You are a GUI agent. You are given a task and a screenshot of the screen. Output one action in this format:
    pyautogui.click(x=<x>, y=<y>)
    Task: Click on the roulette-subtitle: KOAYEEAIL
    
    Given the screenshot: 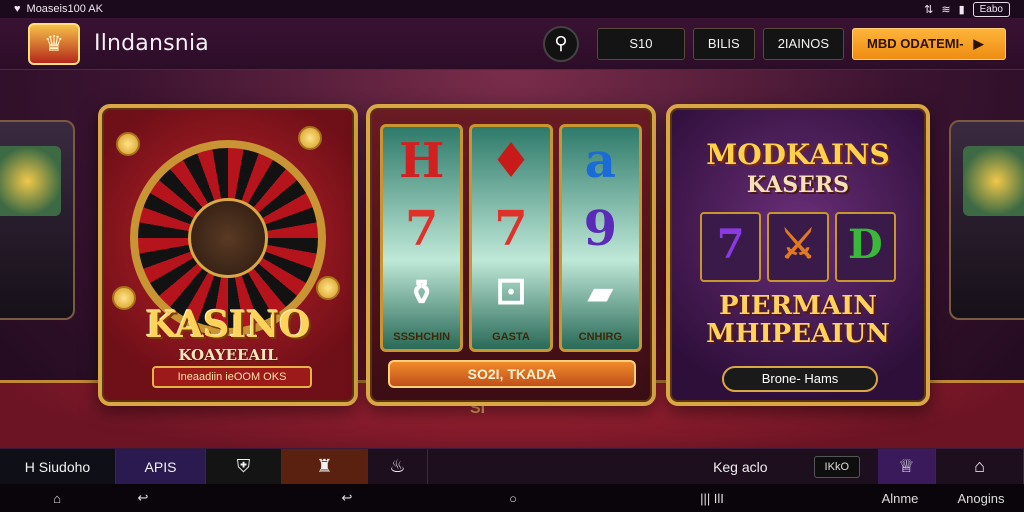 What is the action you would take?
    pyautogui.click(x=228, y=355)
    